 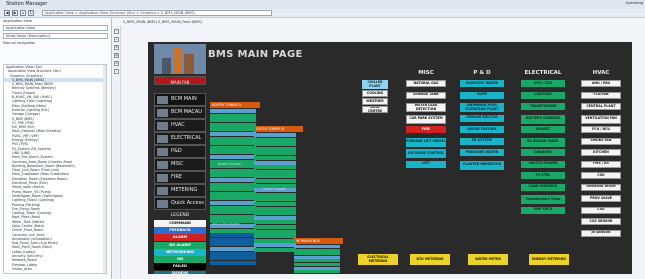 What do you see at coordinates (378, 259) in the screenshot?
I see `metering-button: ELECTRICAL METERING` at bounding box center [378, 259].